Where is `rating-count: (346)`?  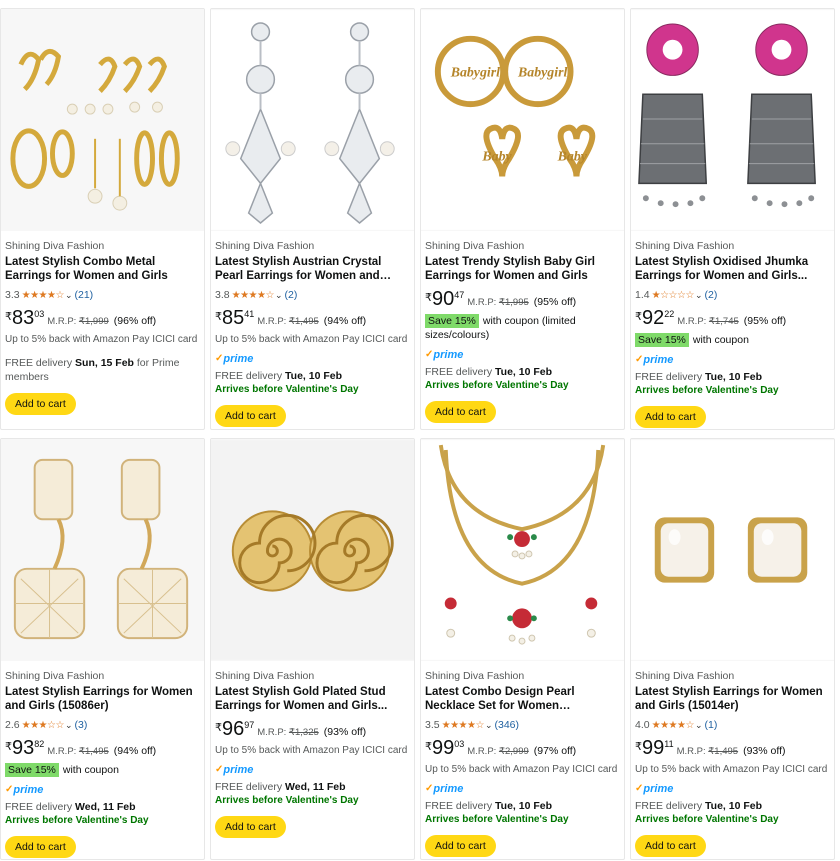 rating-count: (346) is located at coordinates (506, 725).